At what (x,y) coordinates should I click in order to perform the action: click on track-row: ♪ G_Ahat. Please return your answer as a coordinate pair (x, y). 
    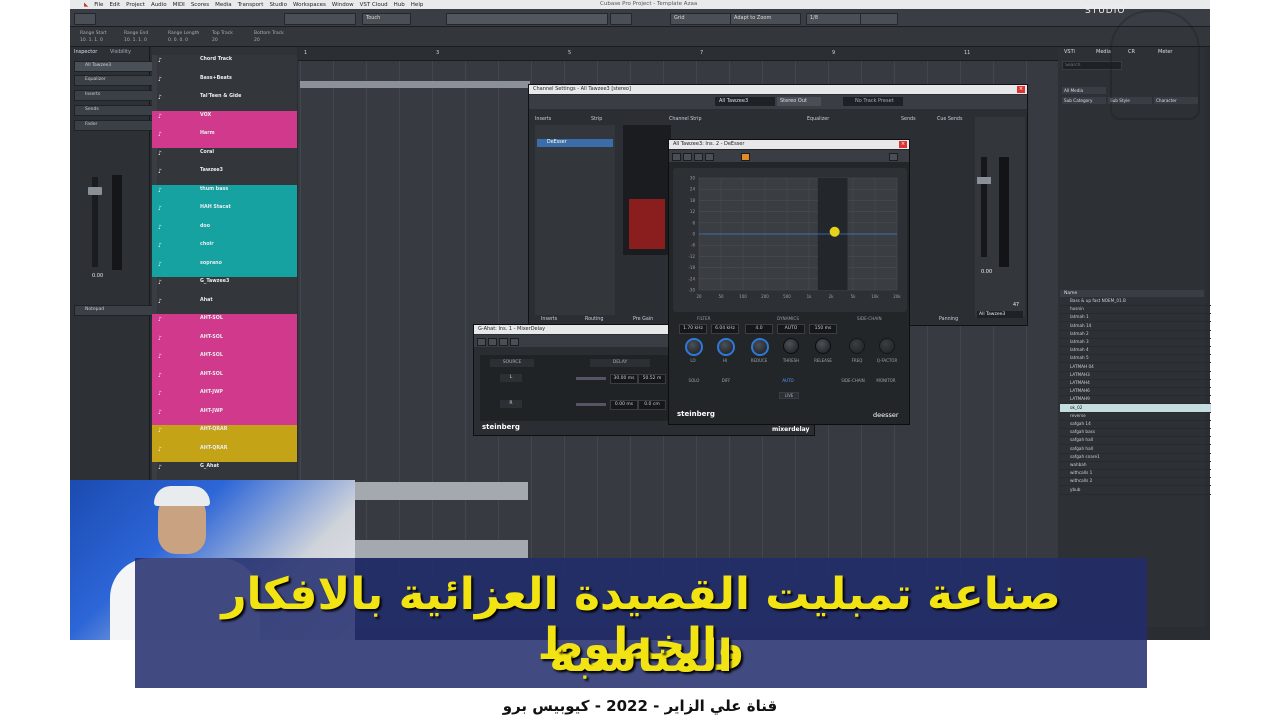
    Looking at the image, I should click on (224, 472).